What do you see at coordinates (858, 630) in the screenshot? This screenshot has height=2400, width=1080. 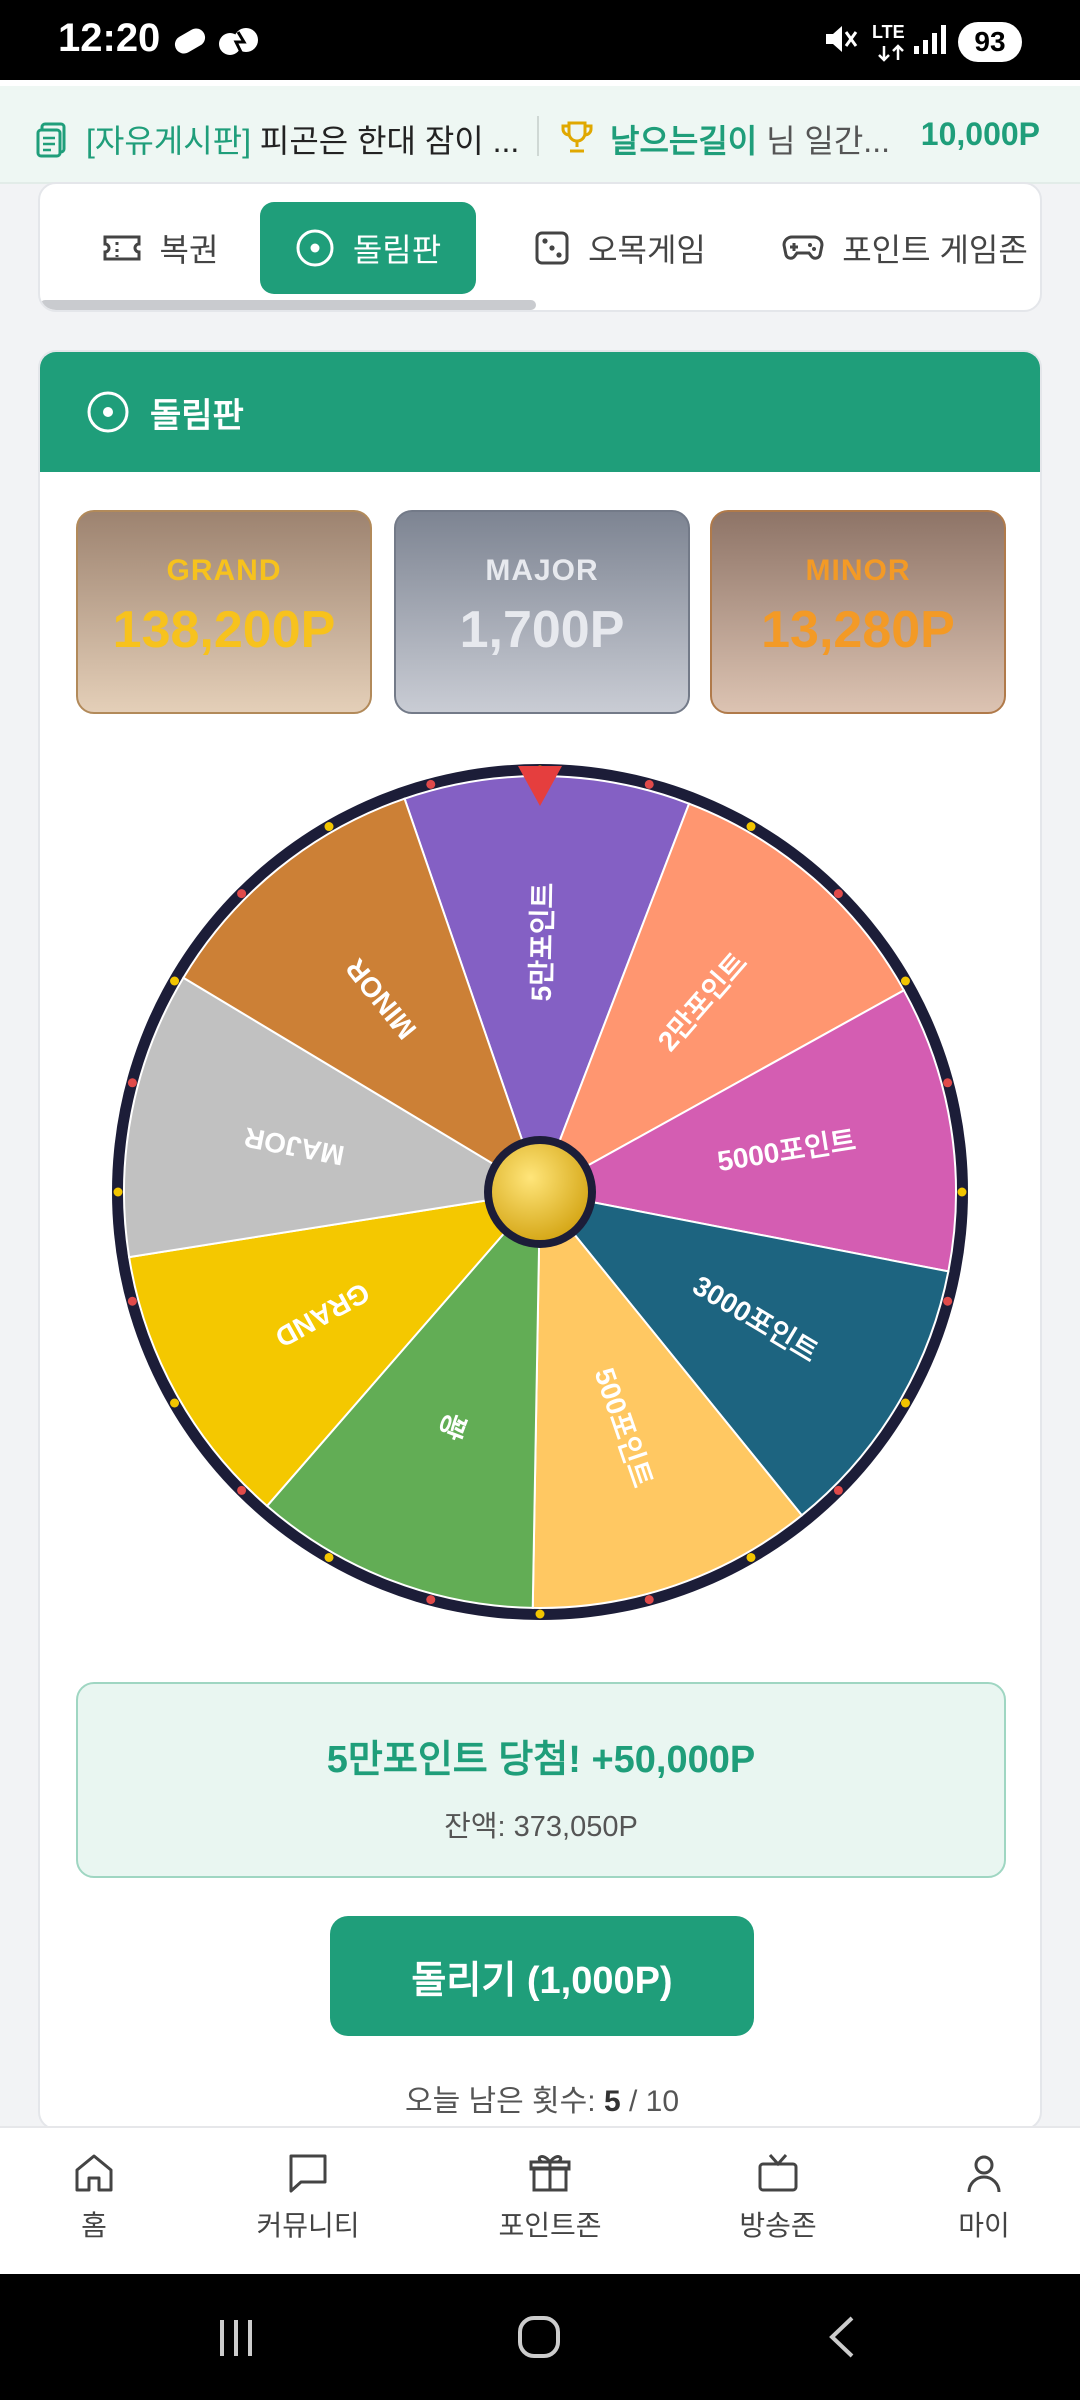 I see `jackpot-value: 13,280P` at bounding box center [858, 630].